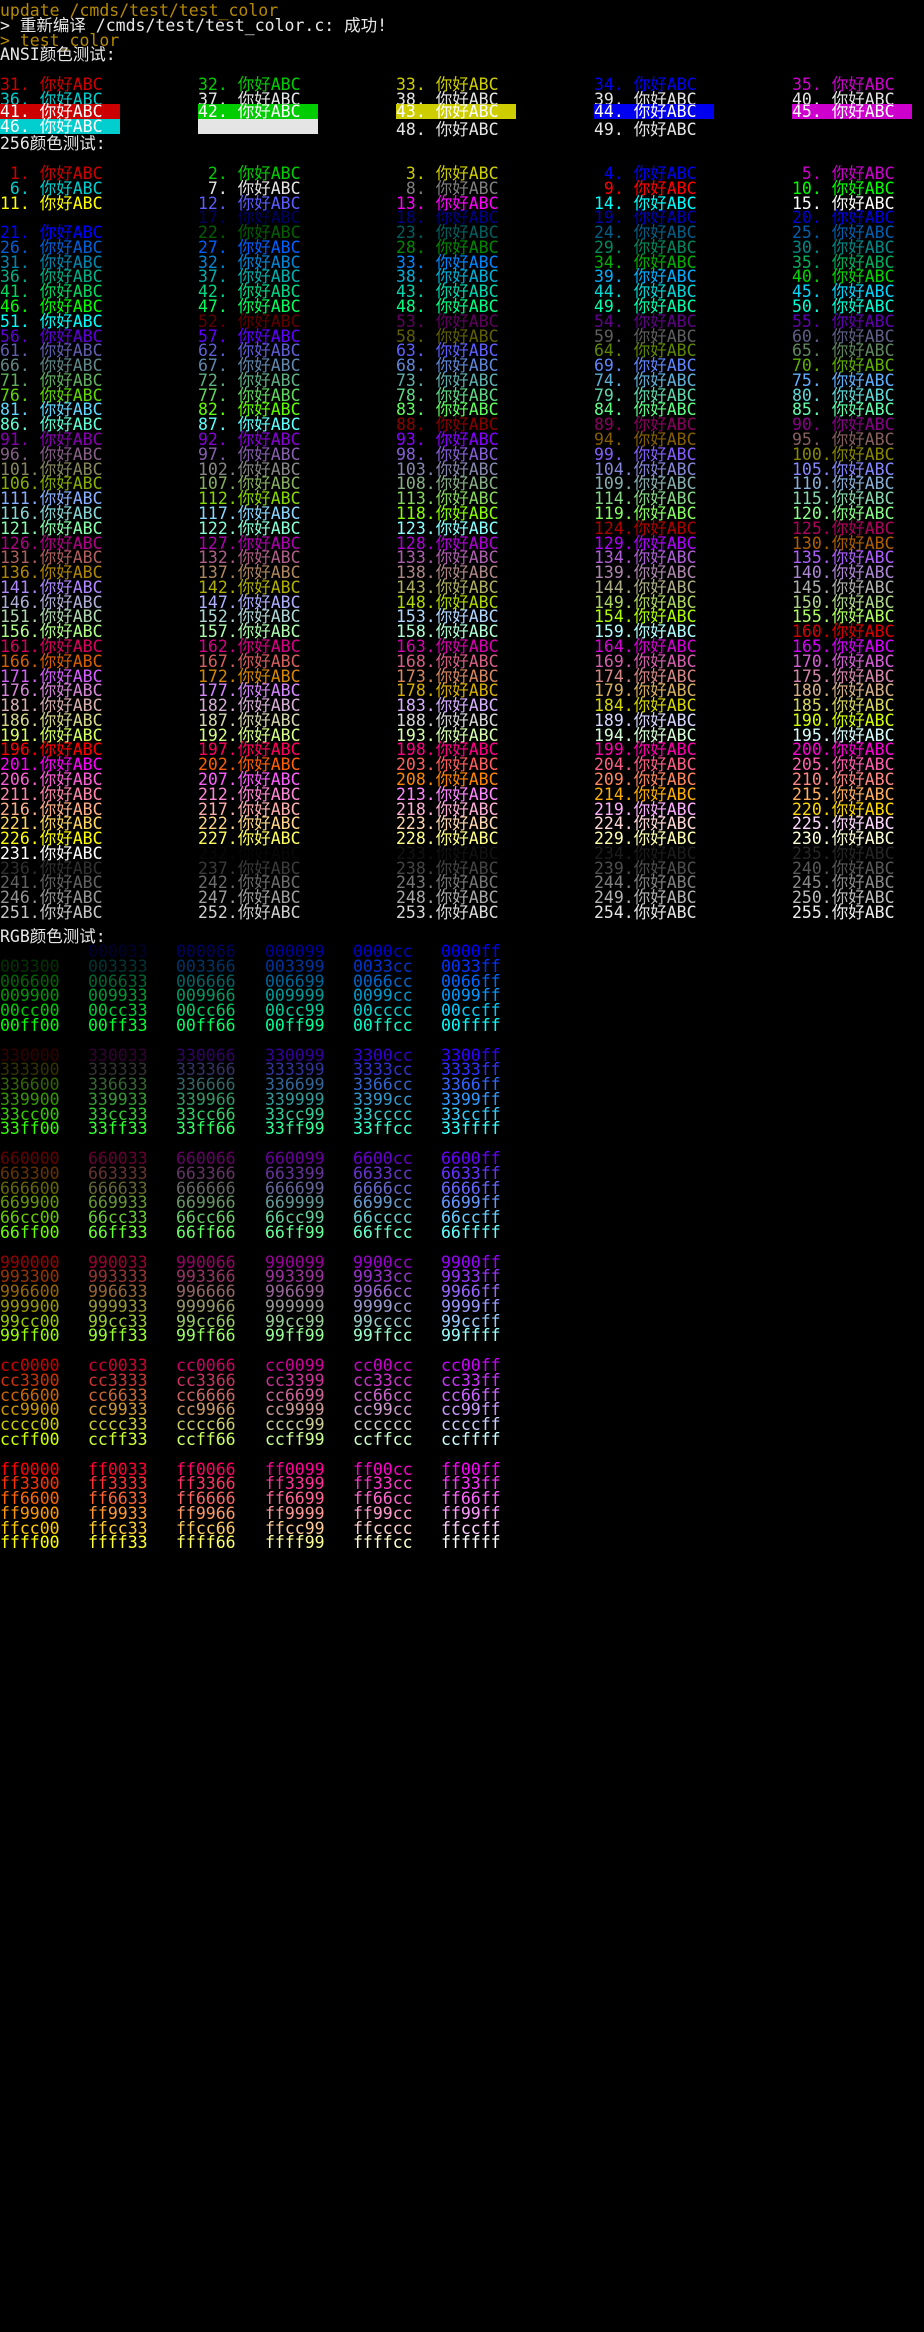 Image resolution: width=924 pixels, height=2332 pixels. What do you see at coordinates (118, 1232) in the screenshot?
I see `rgb-sample-66ff33: 66ff33` at bounding box center [118, 1232].